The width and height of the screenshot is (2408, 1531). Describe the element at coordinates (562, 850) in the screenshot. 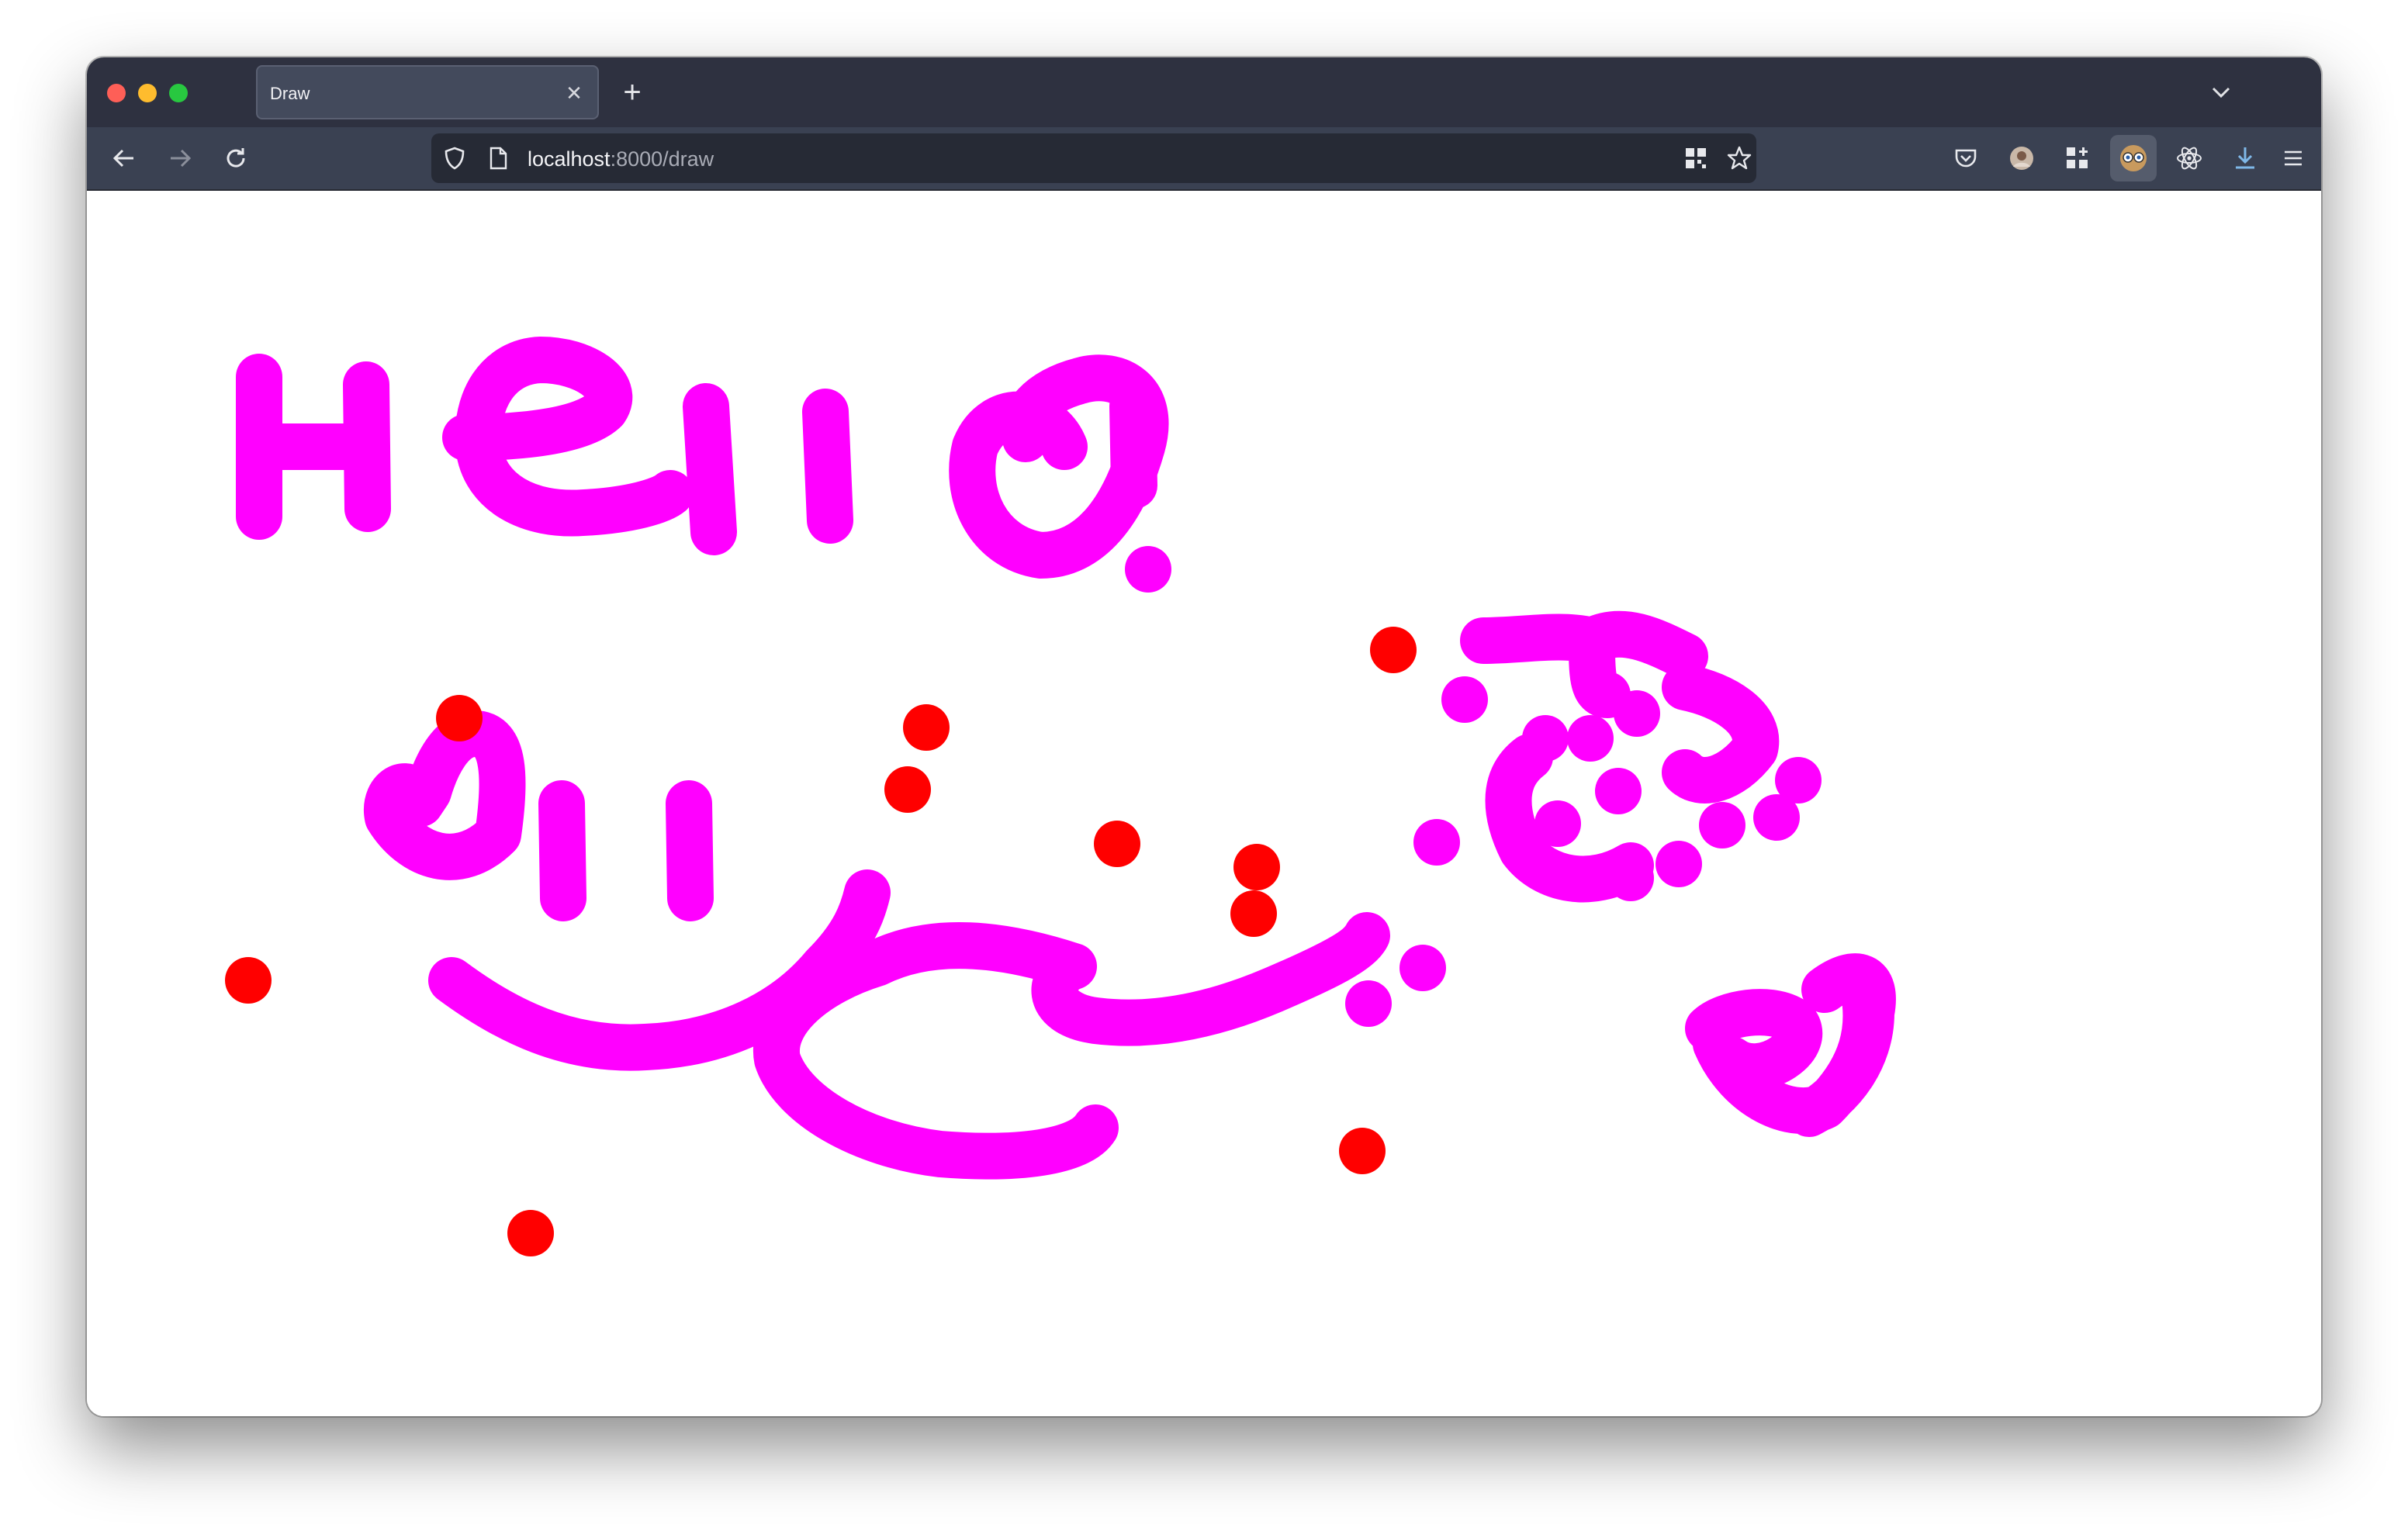

I see `stroke-eye-left` at that location.